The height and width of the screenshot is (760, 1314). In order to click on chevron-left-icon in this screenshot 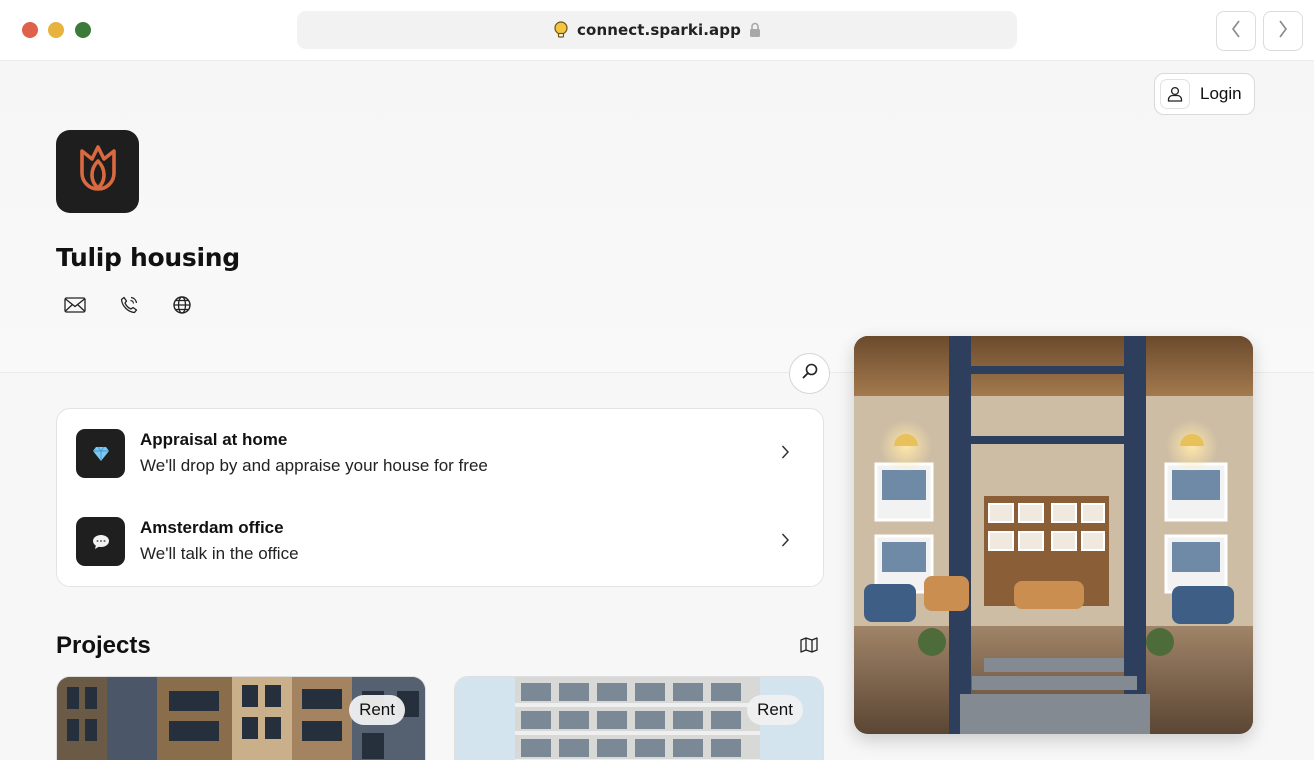, I will do `click(1236, 31)`.